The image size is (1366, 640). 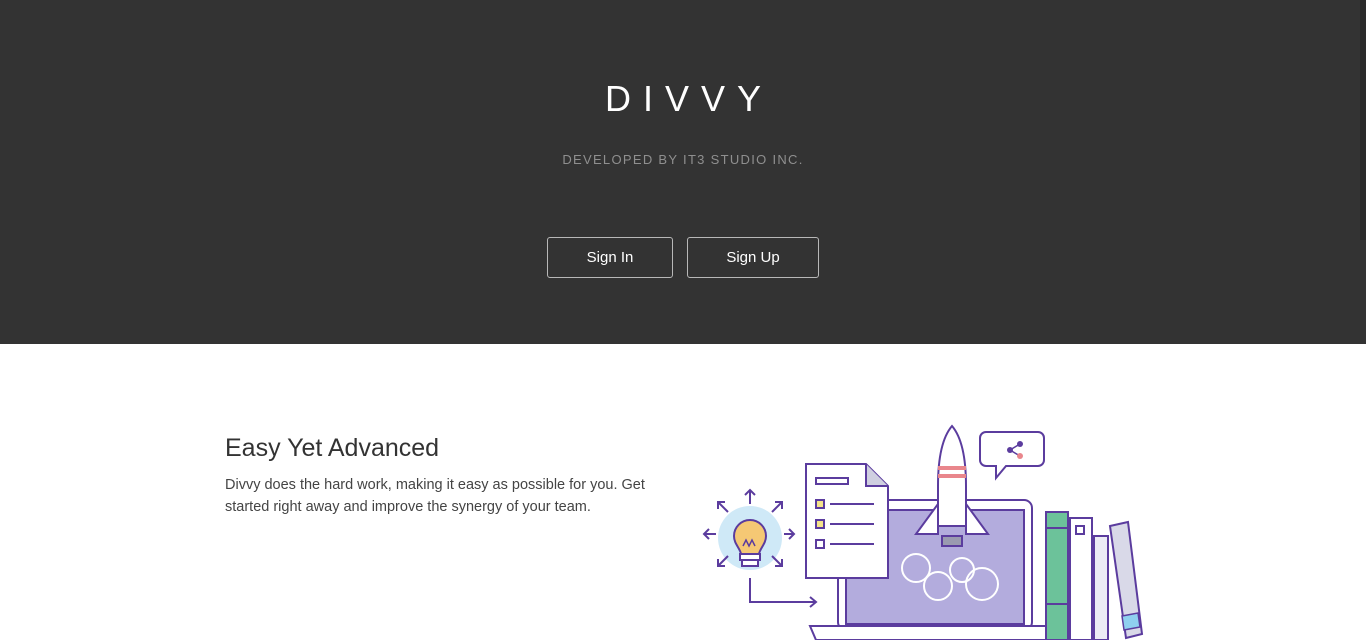 I want to click on feature-illustration, so click(x=923, y=532).